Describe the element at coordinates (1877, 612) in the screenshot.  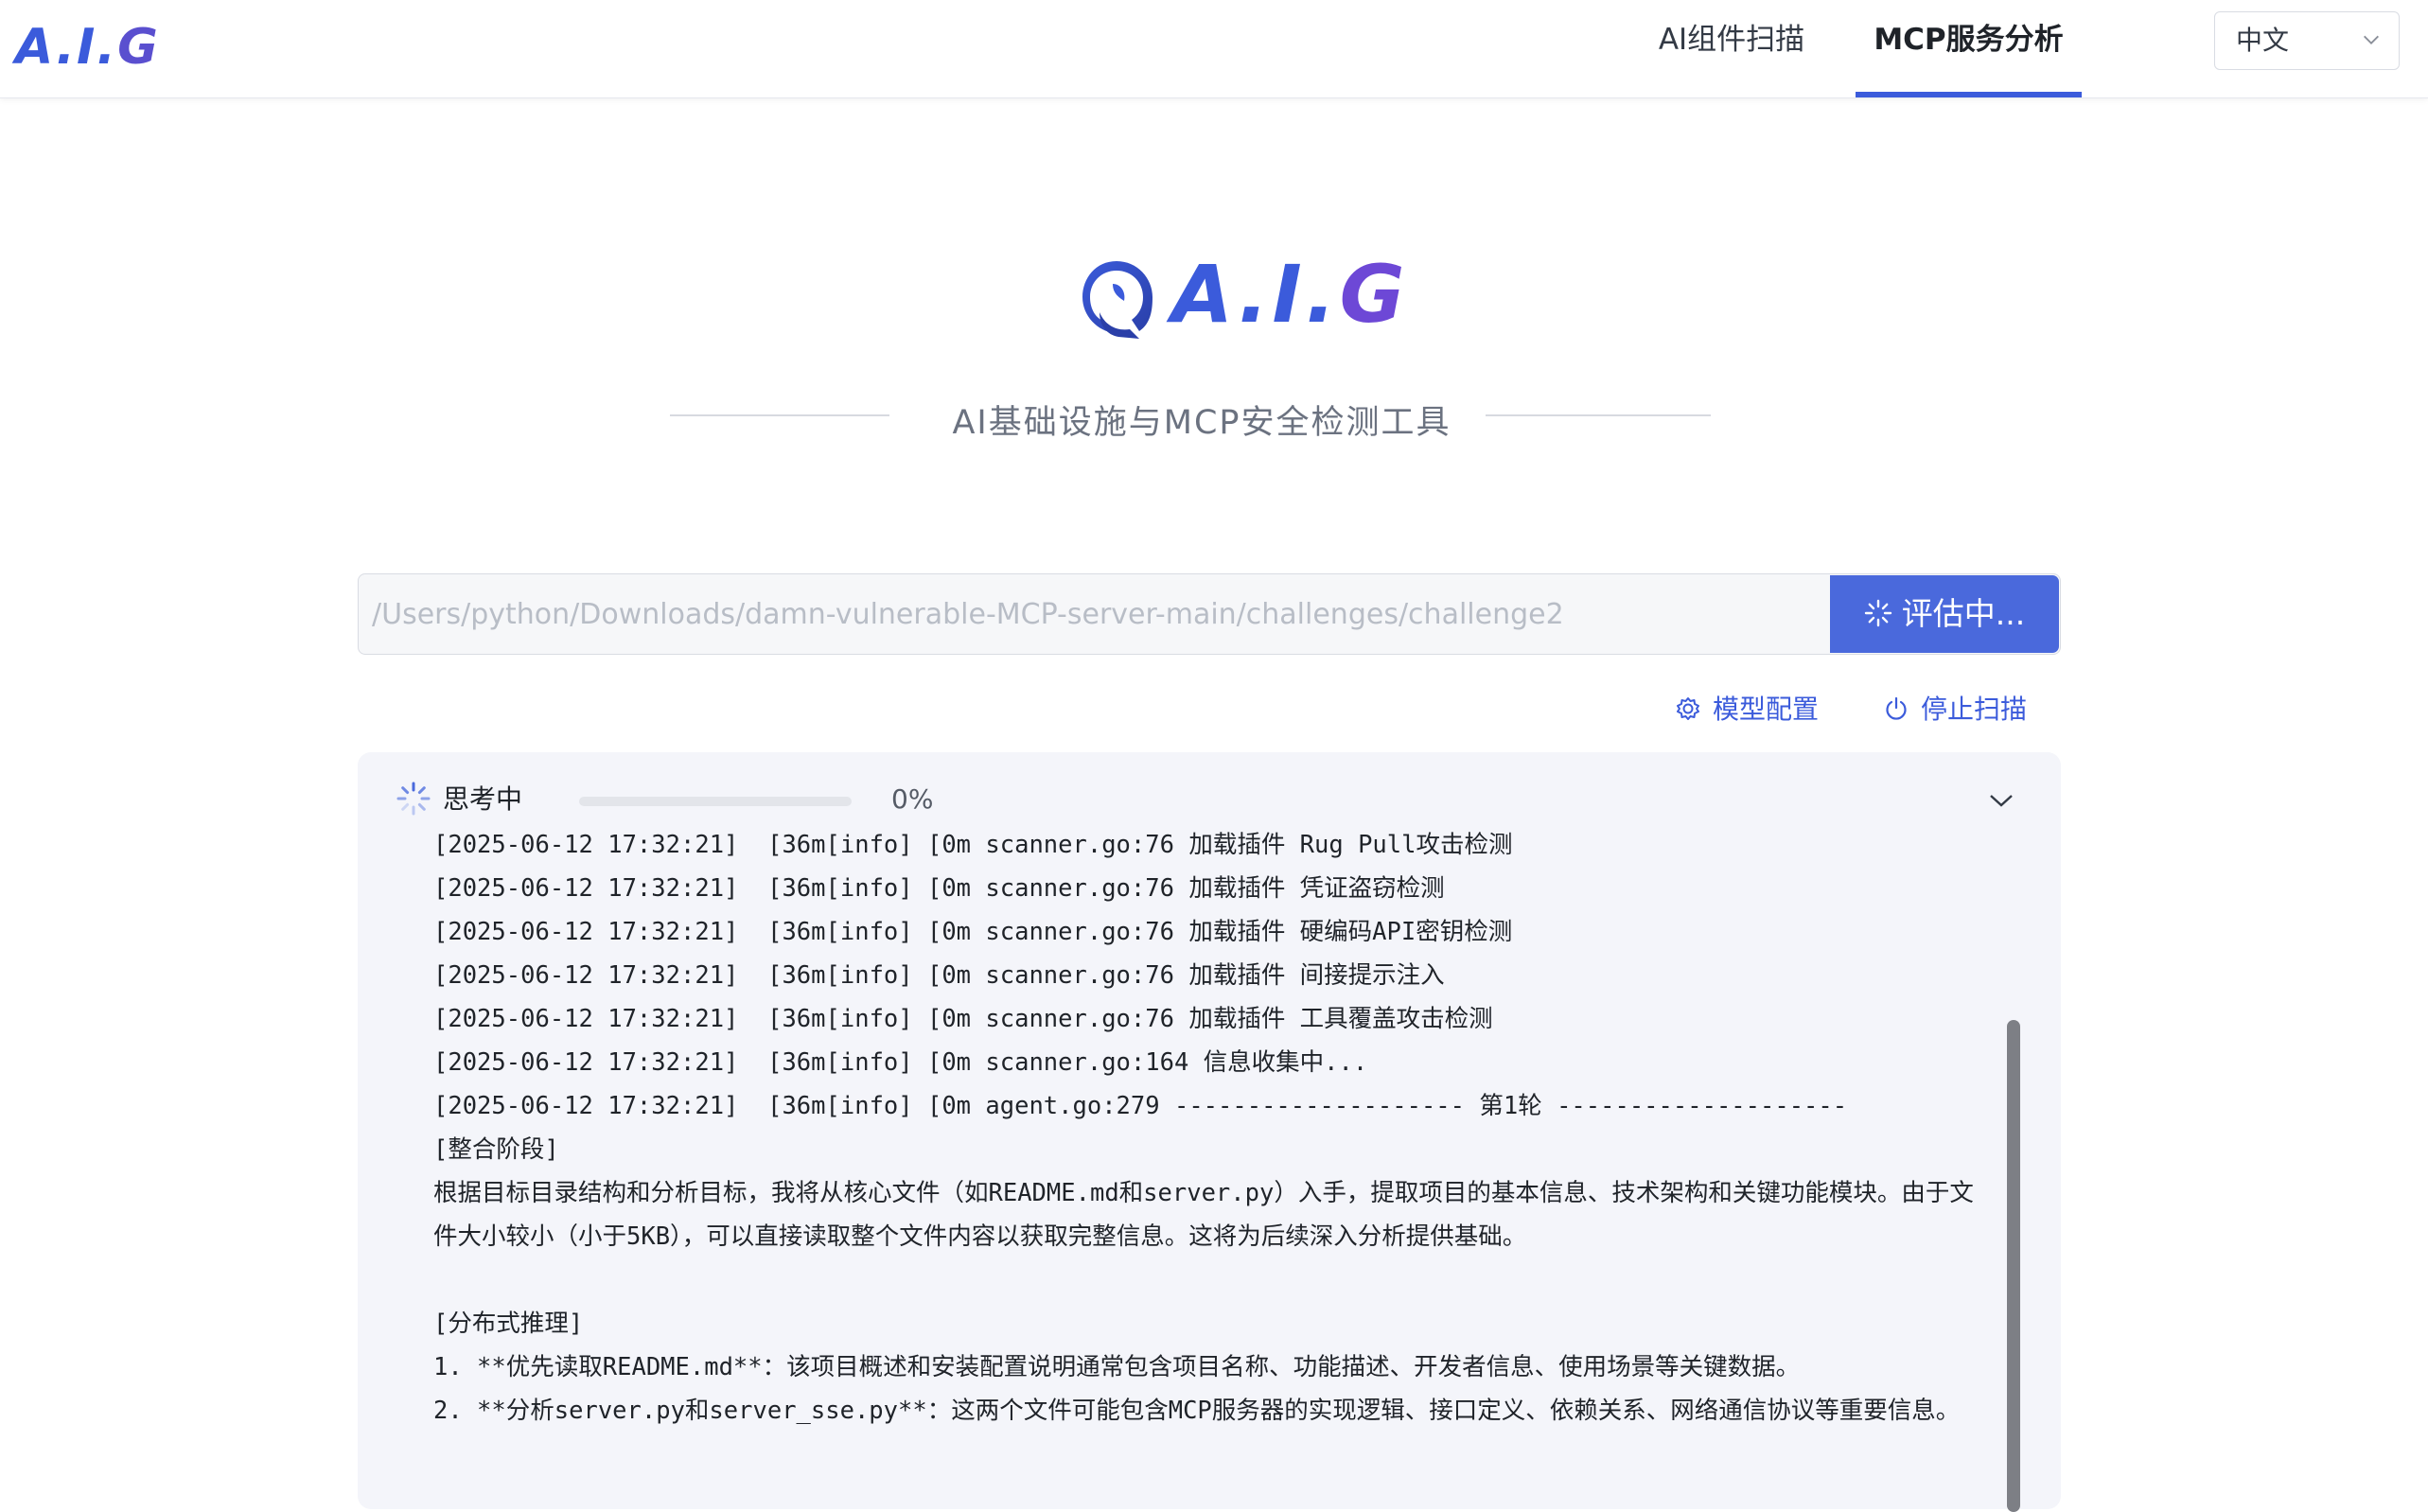
I see `loading-spinner-icon` at that location.